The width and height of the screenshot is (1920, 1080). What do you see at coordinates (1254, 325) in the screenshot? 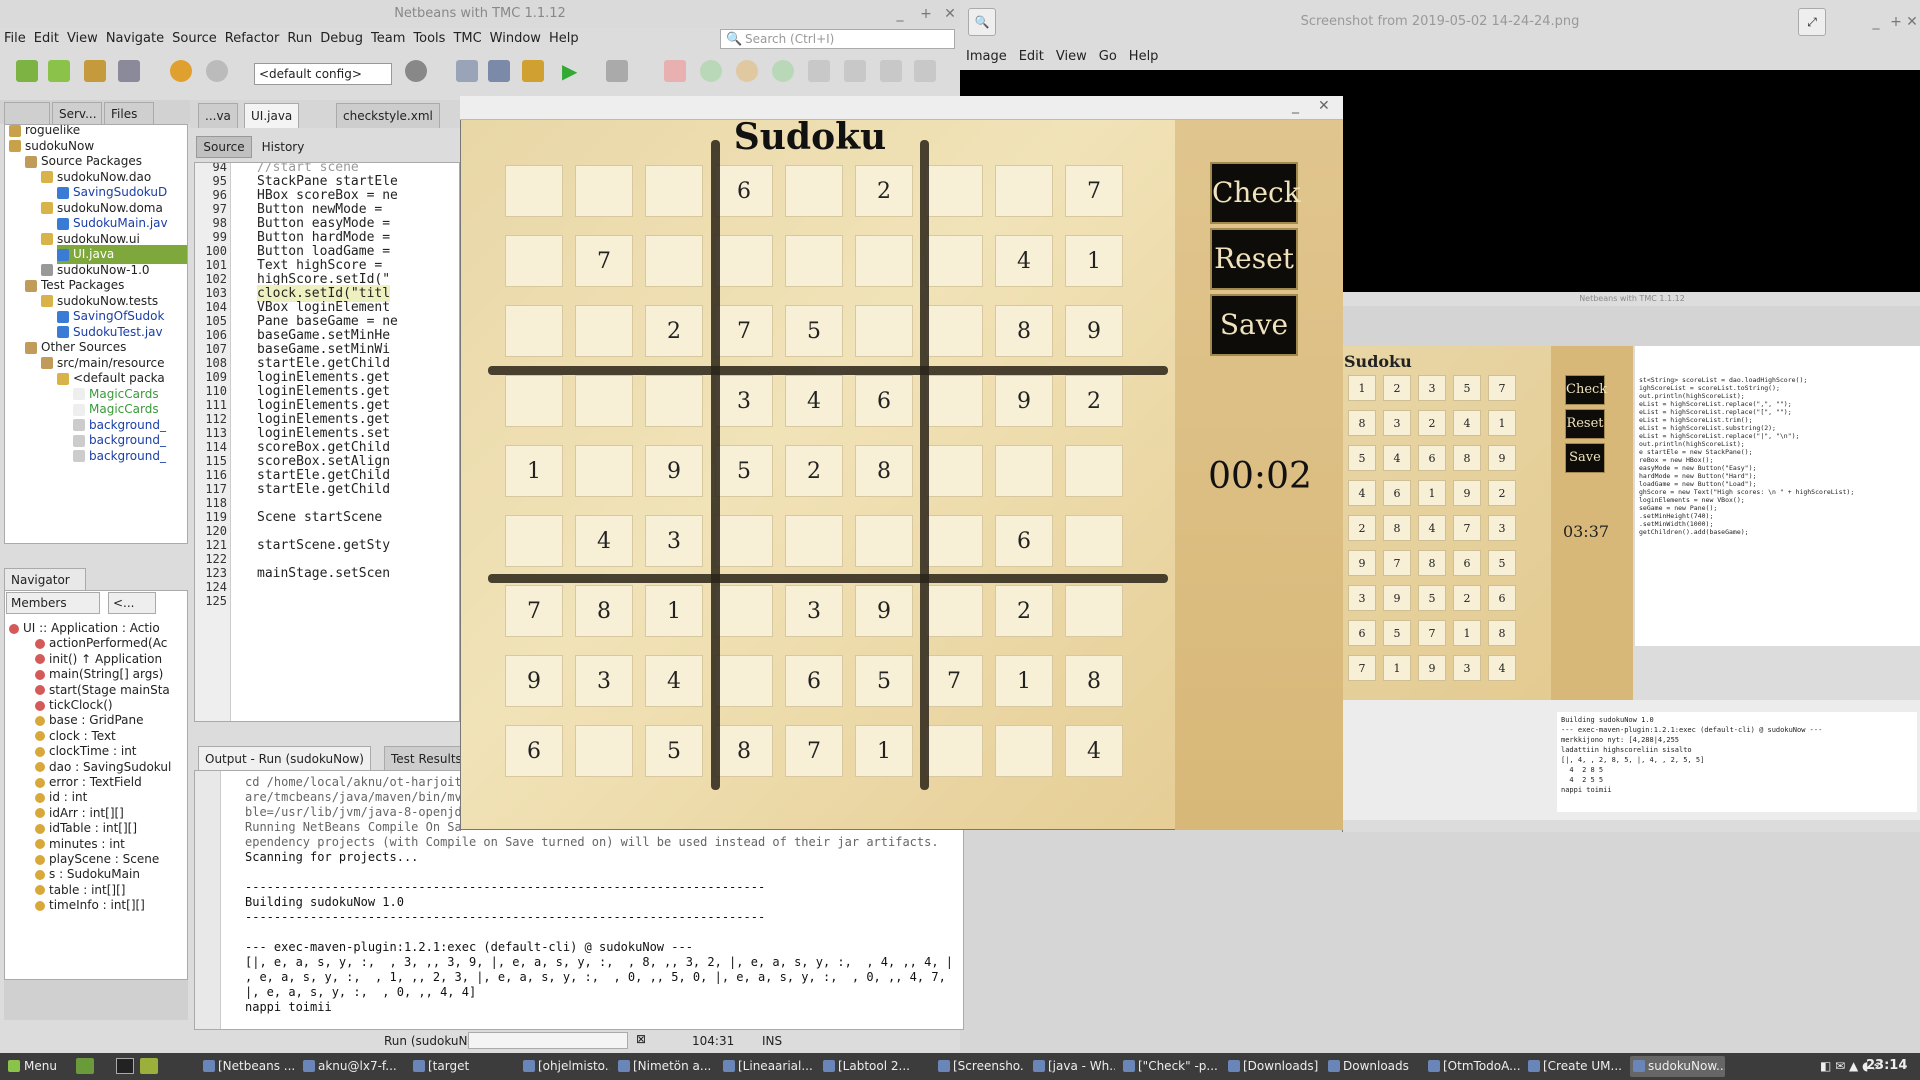
I see `save-button: Save` at bounding box center [1254, 325].